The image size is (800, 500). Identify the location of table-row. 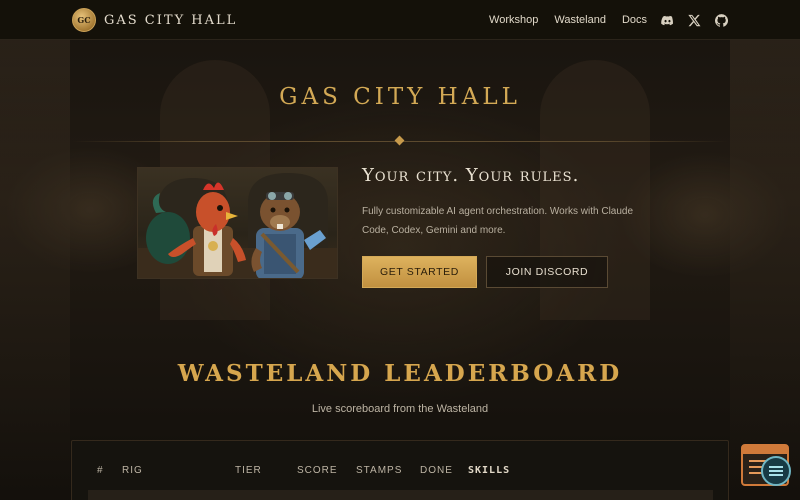
(400, 495).